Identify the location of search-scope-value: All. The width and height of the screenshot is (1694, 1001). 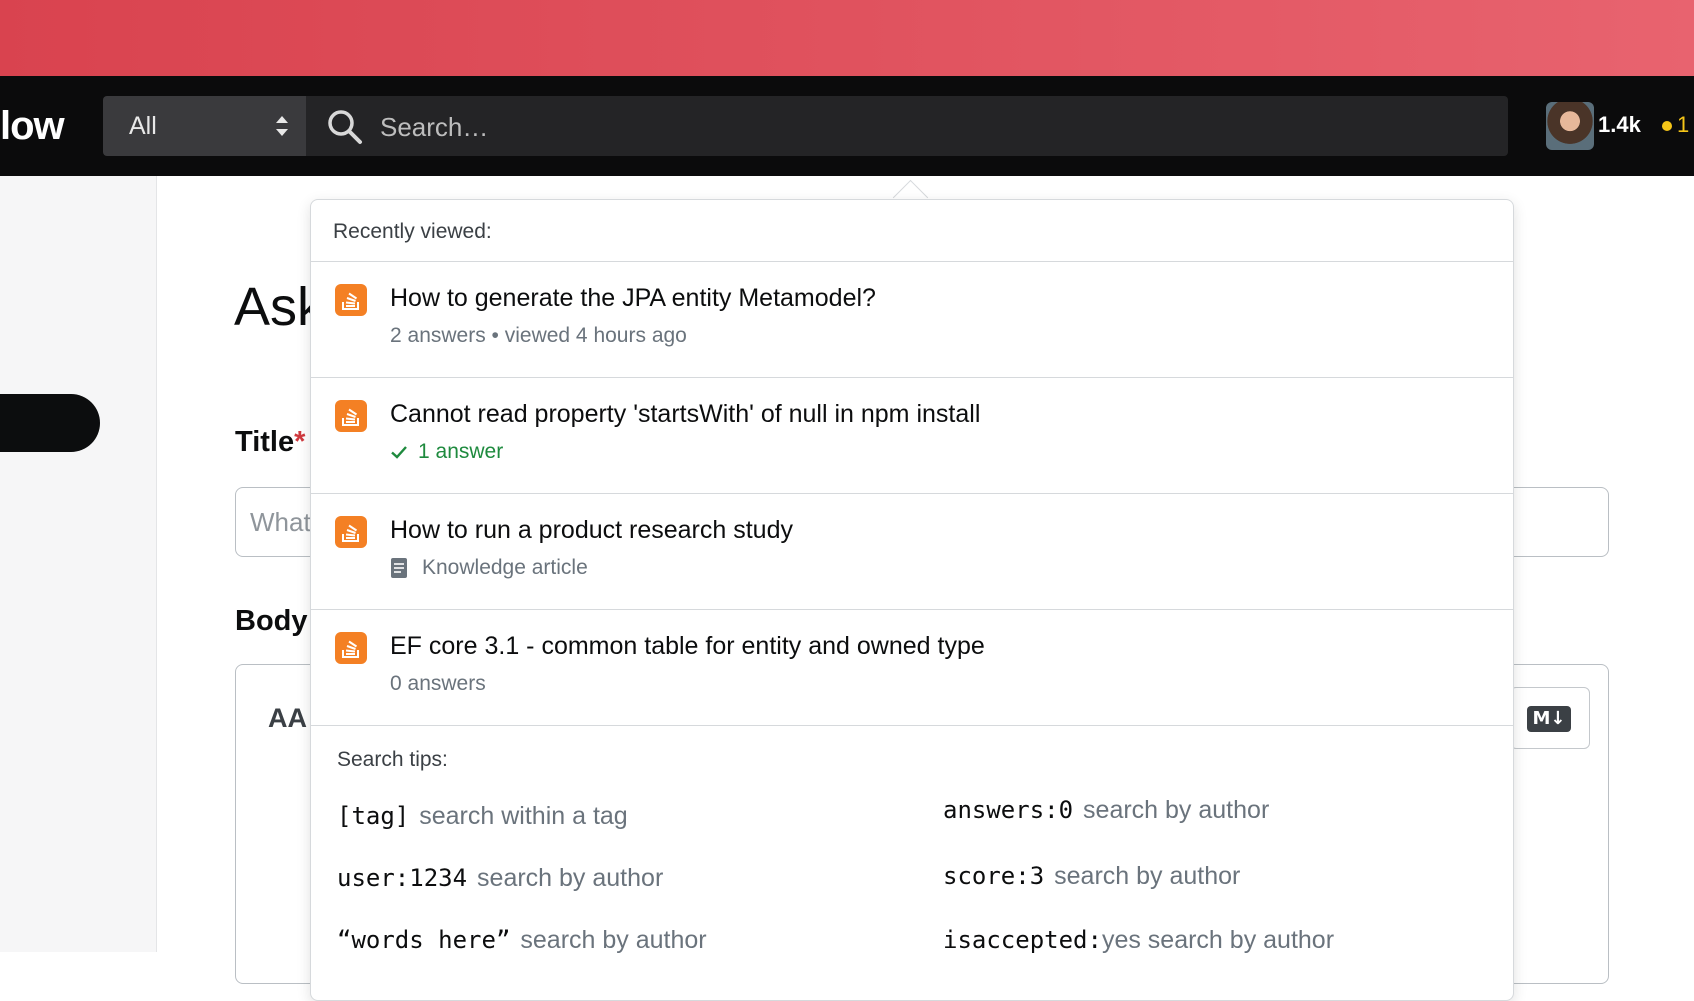
(143, 125).